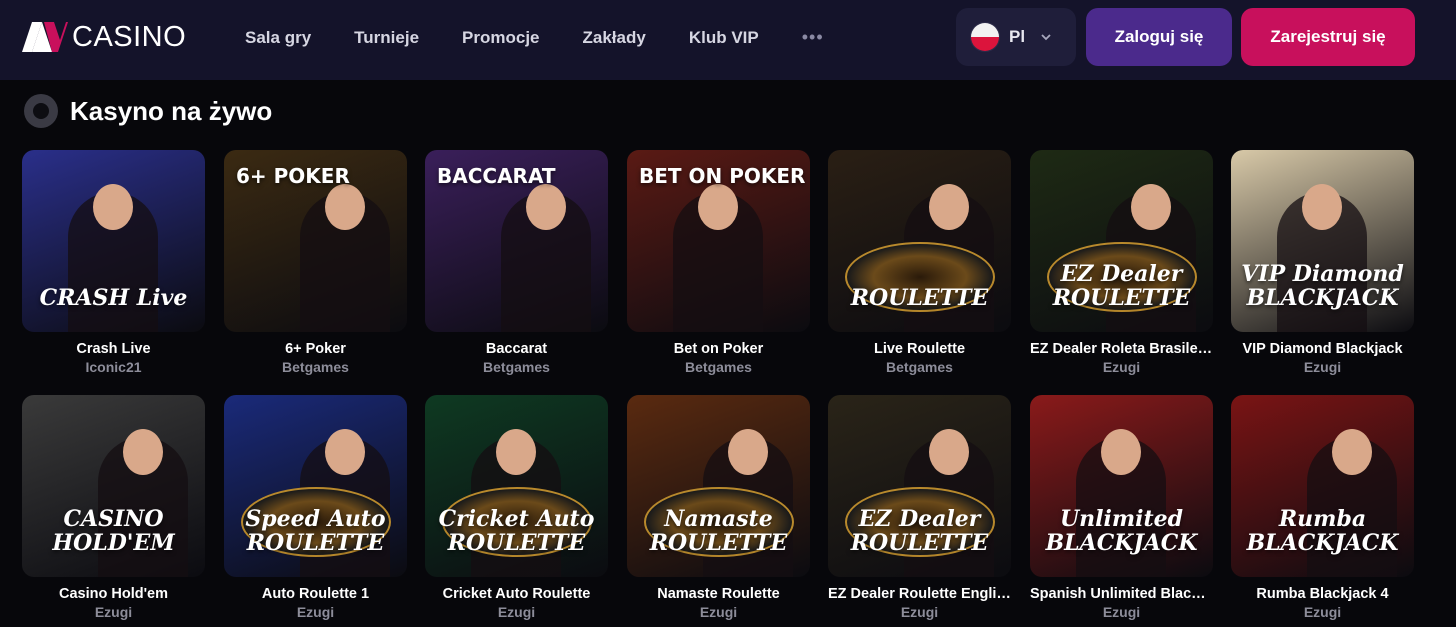  Describe the element at coordinates (919, 594) in the screenshot. I see `game-name: EZ Dealer Roulette English` at that location.